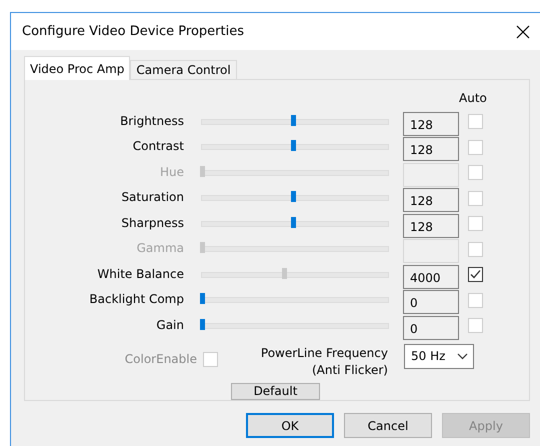  What do you see at coordinates (152, 121) in the screenshot?
I see `property-label: Brightness` at bounding box center [152, 121].